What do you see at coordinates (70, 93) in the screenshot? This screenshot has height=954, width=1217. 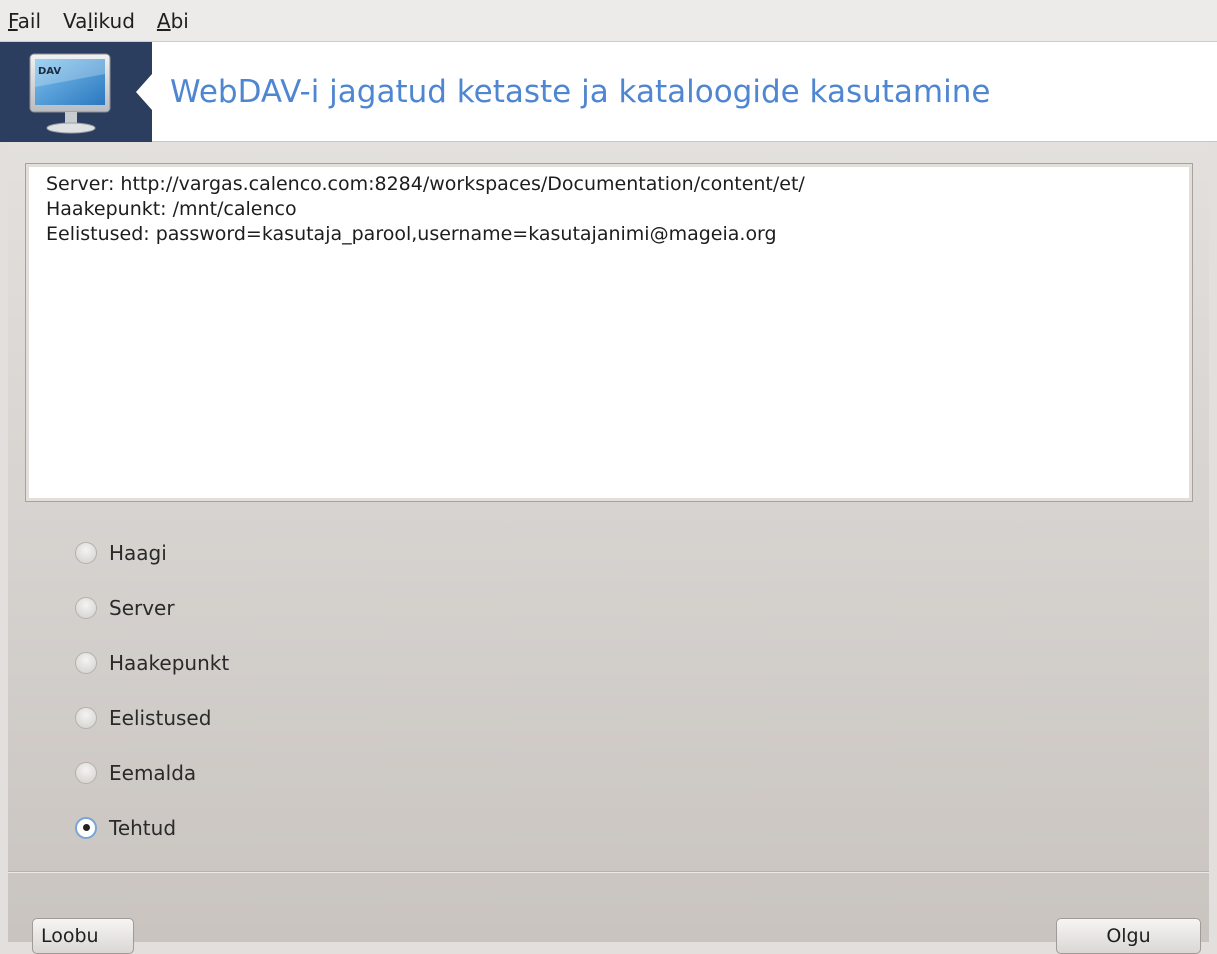 I see `webdav-monitor-icon: DAV` at bounding box center [70, 93].